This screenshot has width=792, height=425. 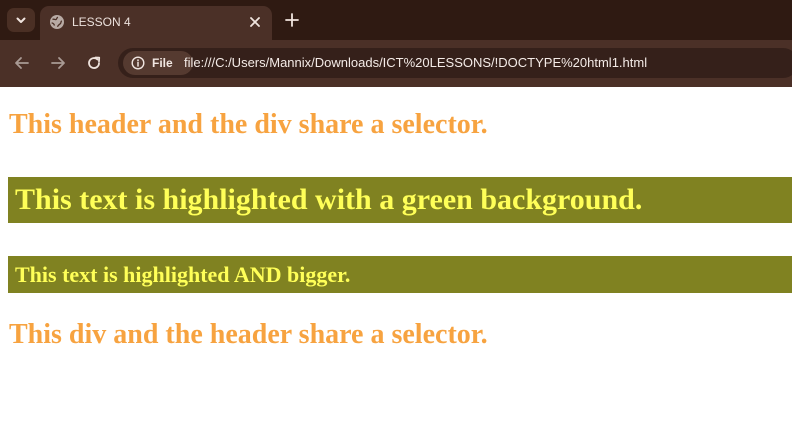 What do you see at coordinates (22, 63) in the screenshot?
I see `arrow-left-icon` at bounding box center [22, 63].